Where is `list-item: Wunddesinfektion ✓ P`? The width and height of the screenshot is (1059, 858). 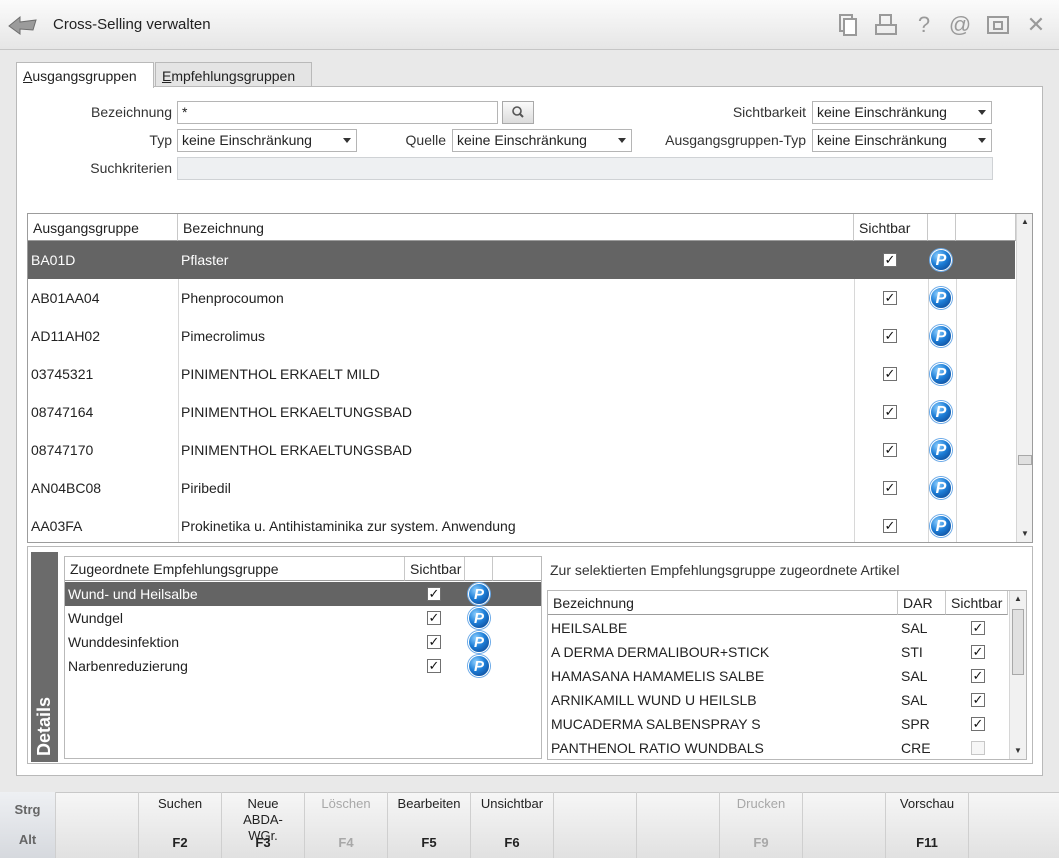
list-item: Wunddesinfektion ✓ P is located at coordinates (303, 642).